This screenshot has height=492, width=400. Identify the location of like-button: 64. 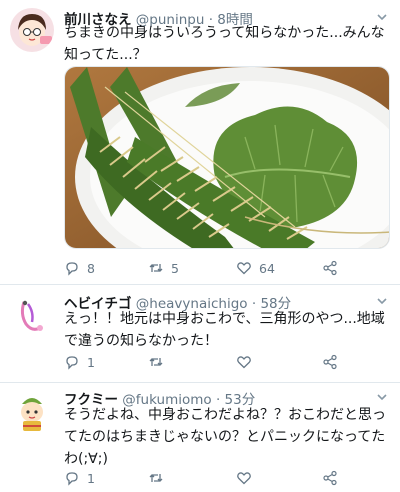
(255, 268).